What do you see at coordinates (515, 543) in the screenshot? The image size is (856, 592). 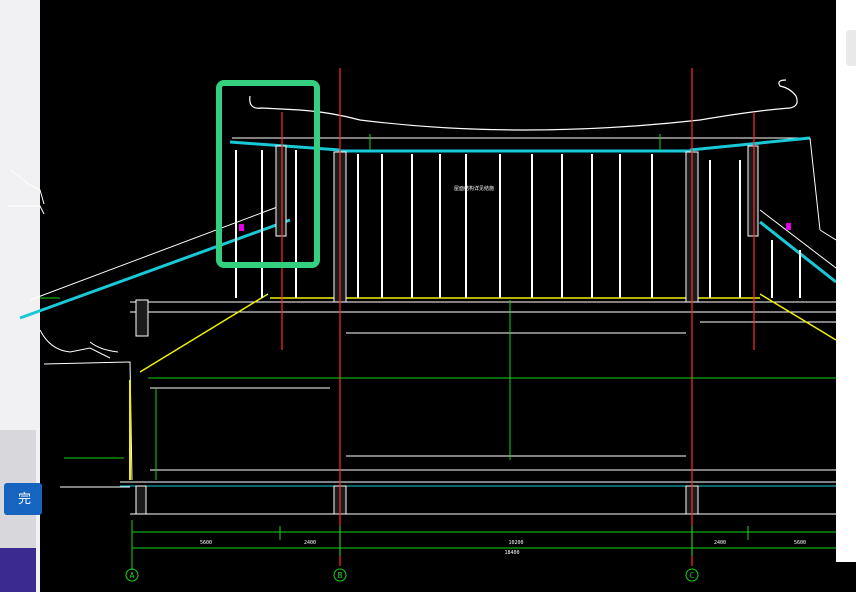 I see `span-dimension-3: 10200` at bounding box center [515, 543].